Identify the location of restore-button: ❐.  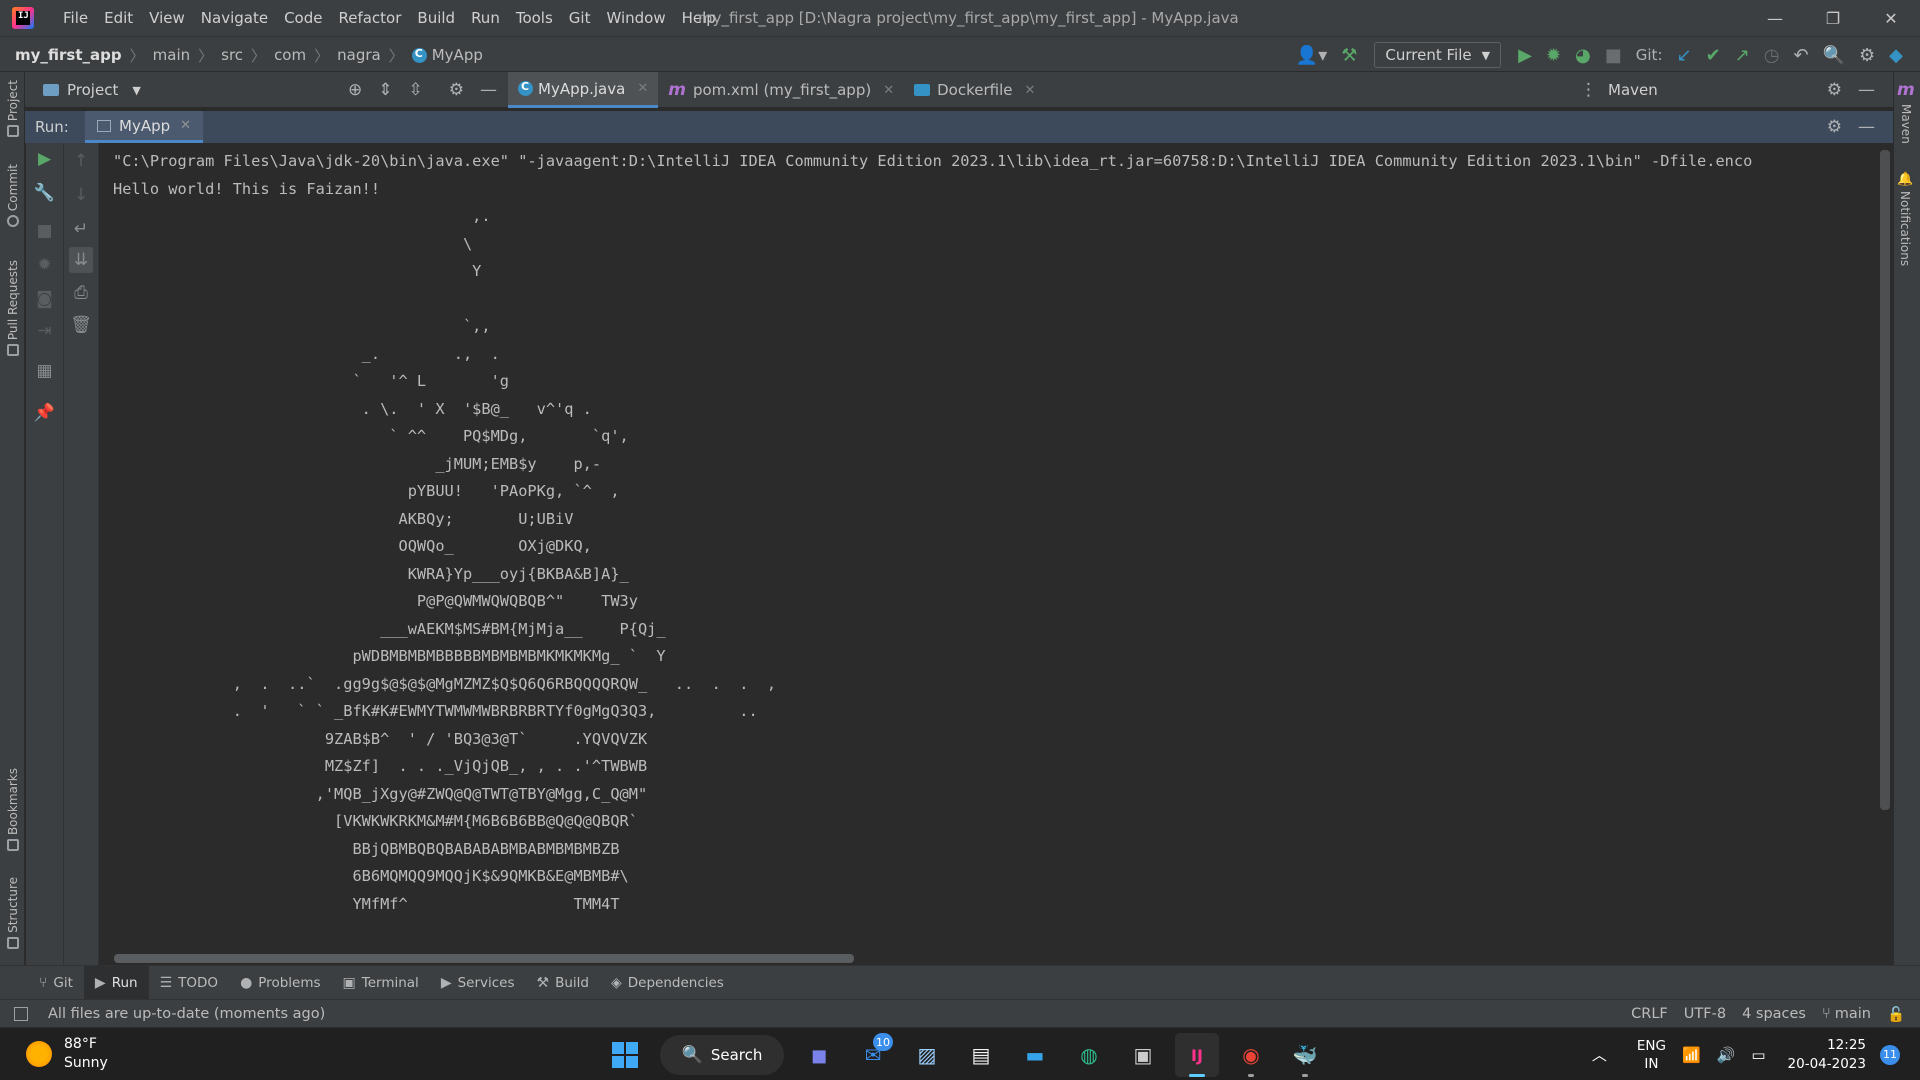
(1833, 18).